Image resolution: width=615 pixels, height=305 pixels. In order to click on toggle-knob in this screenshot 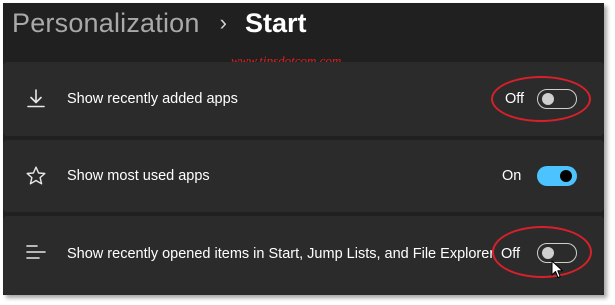, I will do `click(566, 176)`.